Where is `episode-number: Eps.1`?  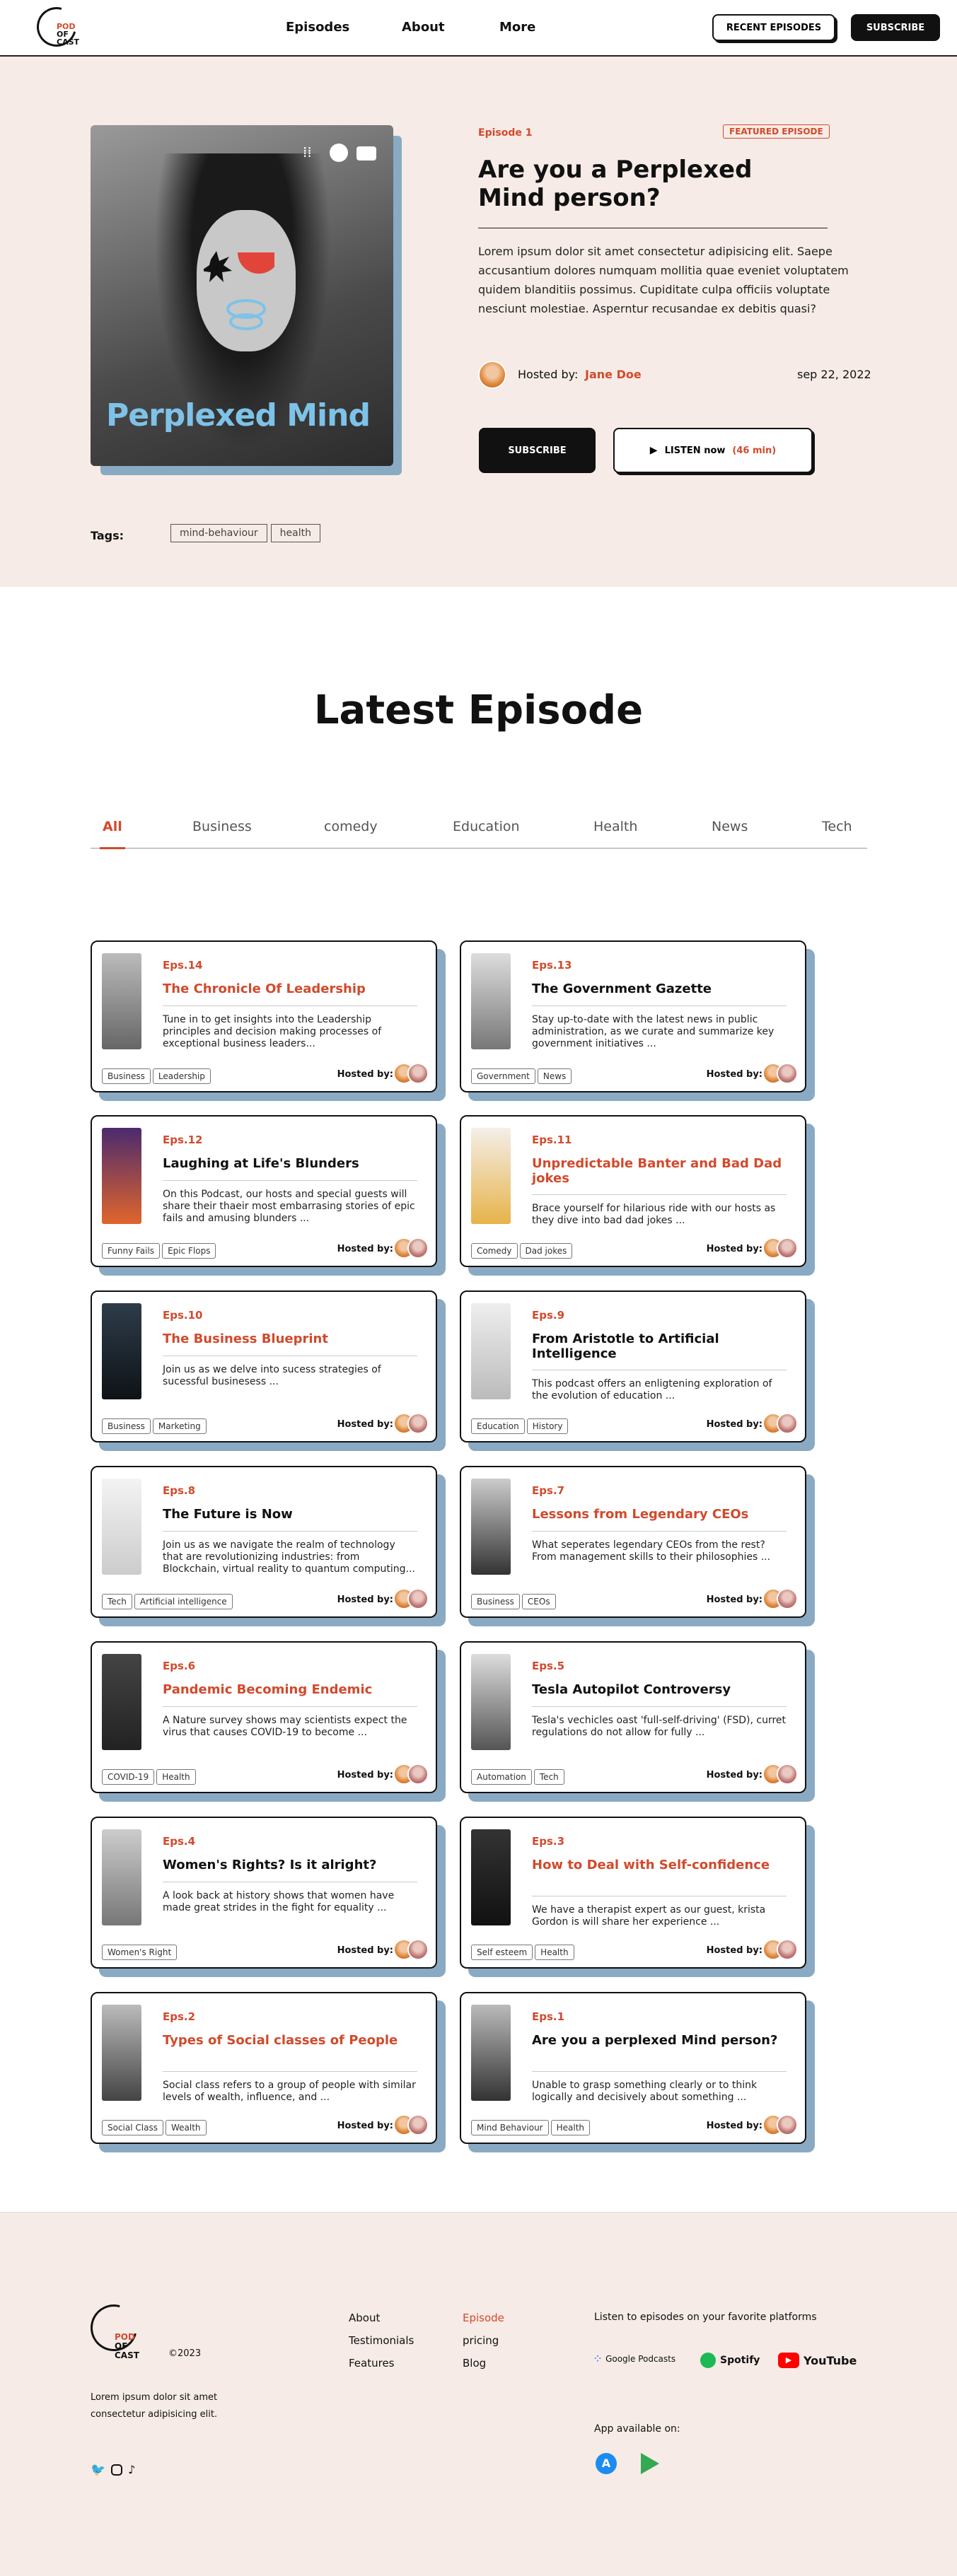 episode-number: Eps.1 is located at coordinates (548, 2016).